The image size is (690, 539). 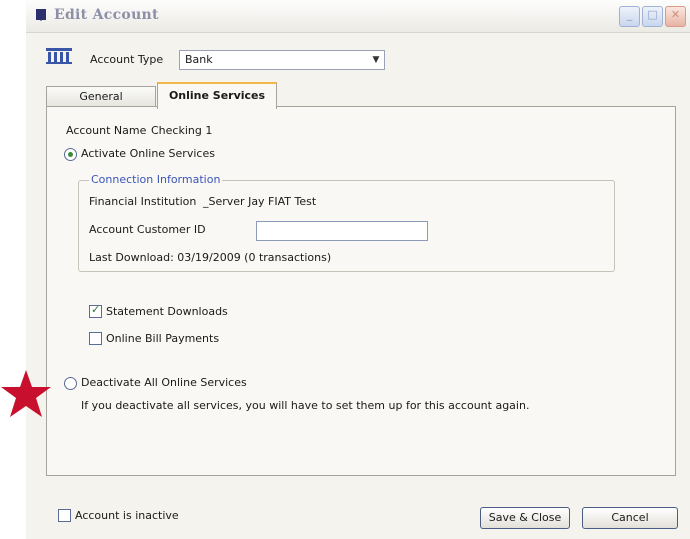 What do you see at coordinates (358, 16) in the screenshot?
I see `title-bar: Edit Account _ □ ✕` at bounding box center [358, 16].